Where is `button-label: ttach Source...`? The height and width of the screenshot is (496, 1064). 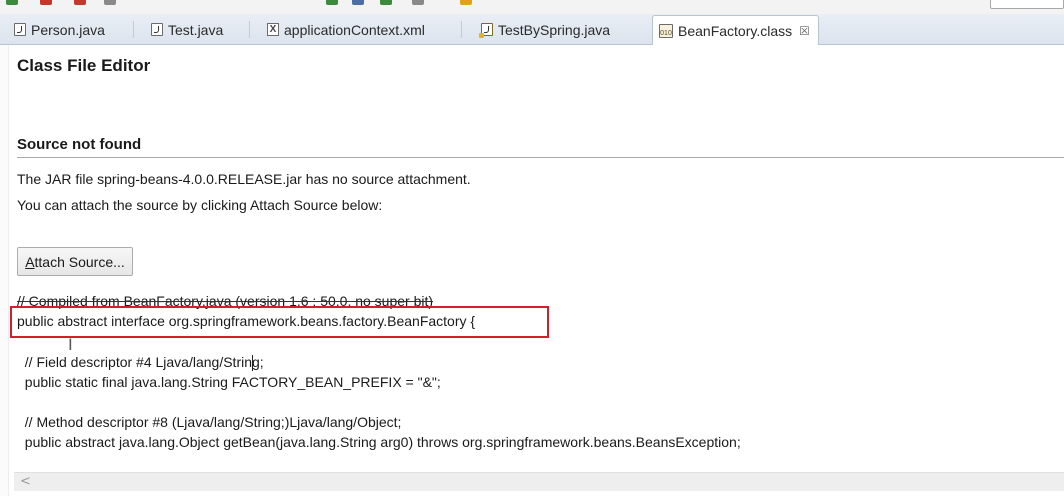 button-label: ttach Source... is located at coordinates (79, 261).